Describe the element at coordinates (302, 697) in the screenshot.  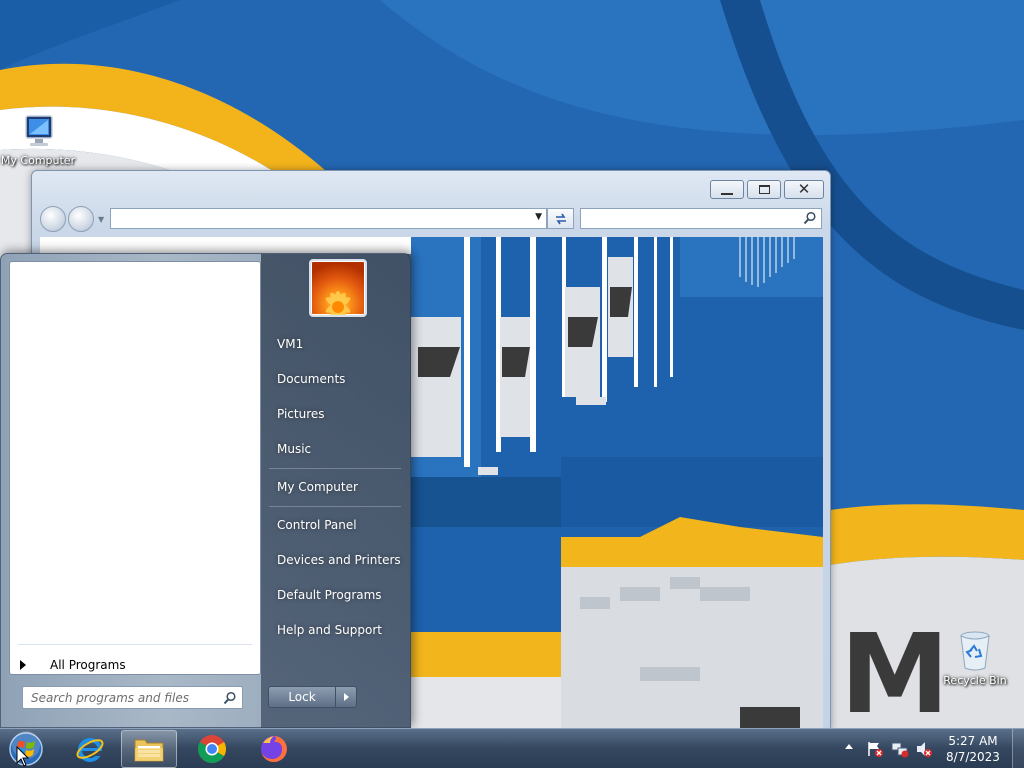
I see `lock-button: Lock` at that location.